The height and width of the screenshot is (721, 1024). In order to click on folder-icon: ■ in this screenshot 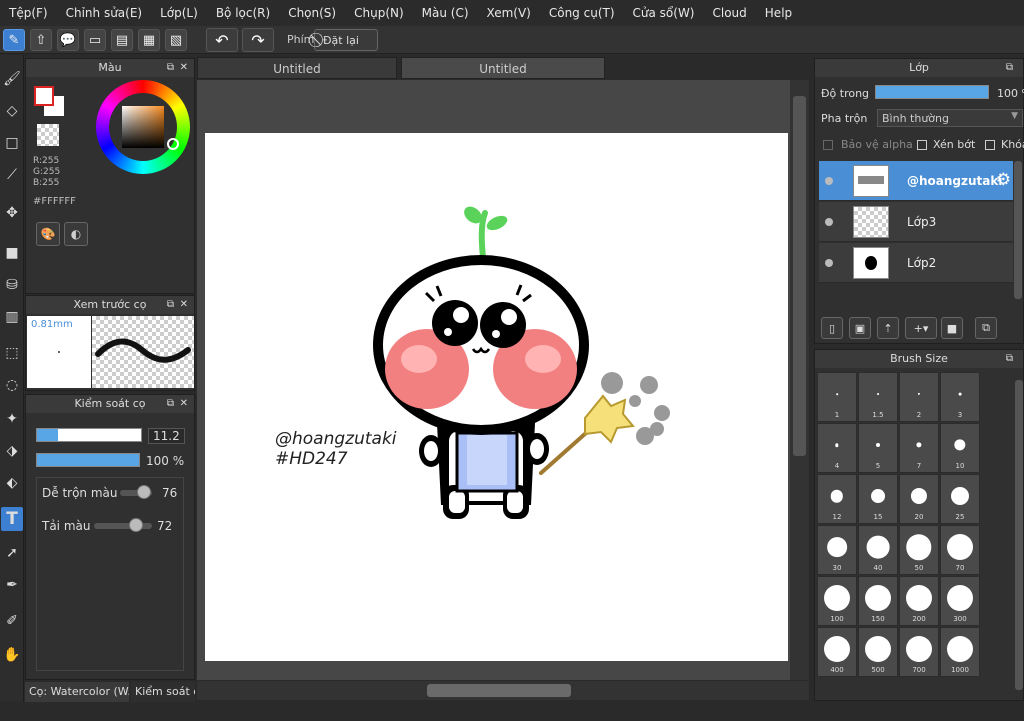, I will do `click(952, 328)`.